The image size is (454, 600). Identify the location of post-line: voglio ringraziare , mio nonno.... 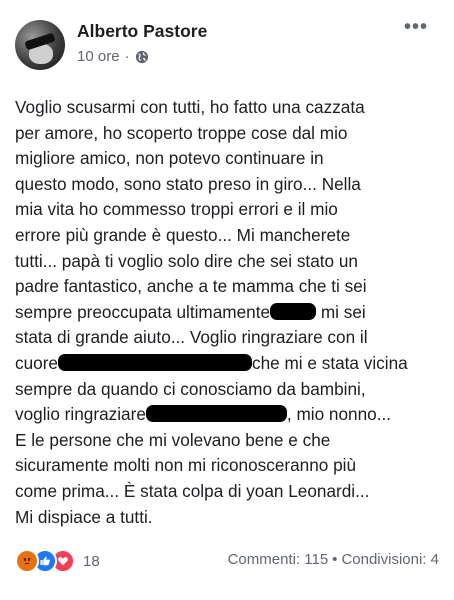
(230, 415).